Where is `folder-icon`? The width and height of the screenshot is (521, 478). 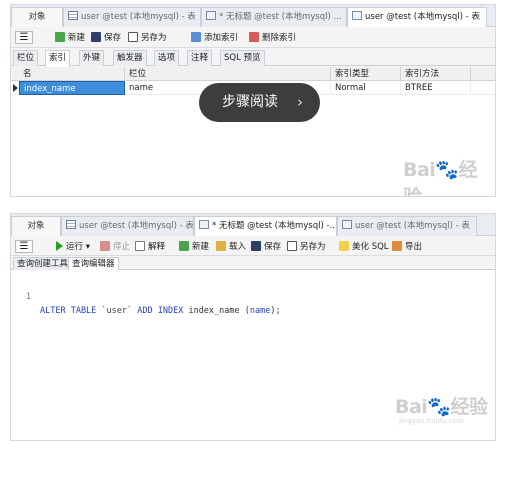
folder-icon is located at coordinates (221, 246).